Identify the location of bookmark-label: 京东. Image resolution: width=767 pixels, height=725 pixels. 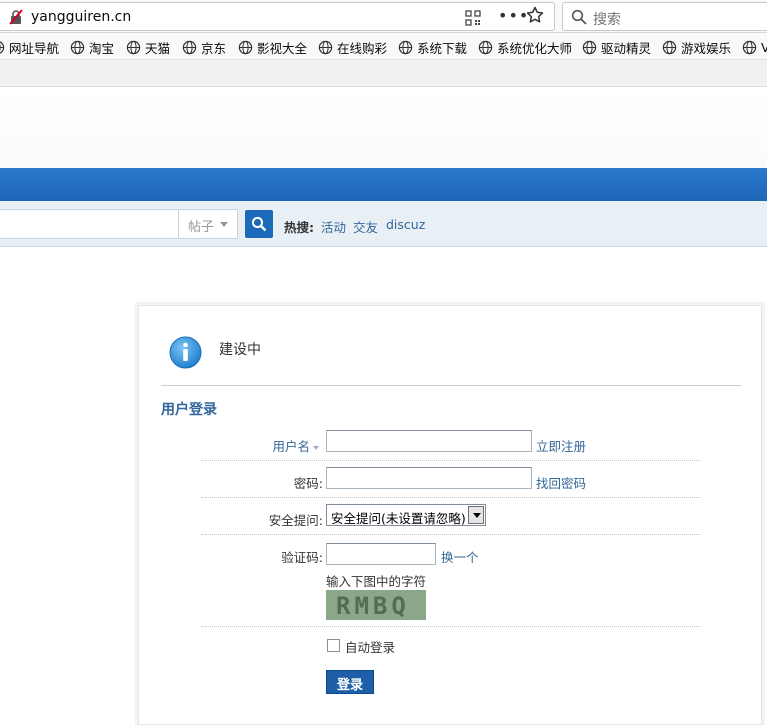
(213, 47).